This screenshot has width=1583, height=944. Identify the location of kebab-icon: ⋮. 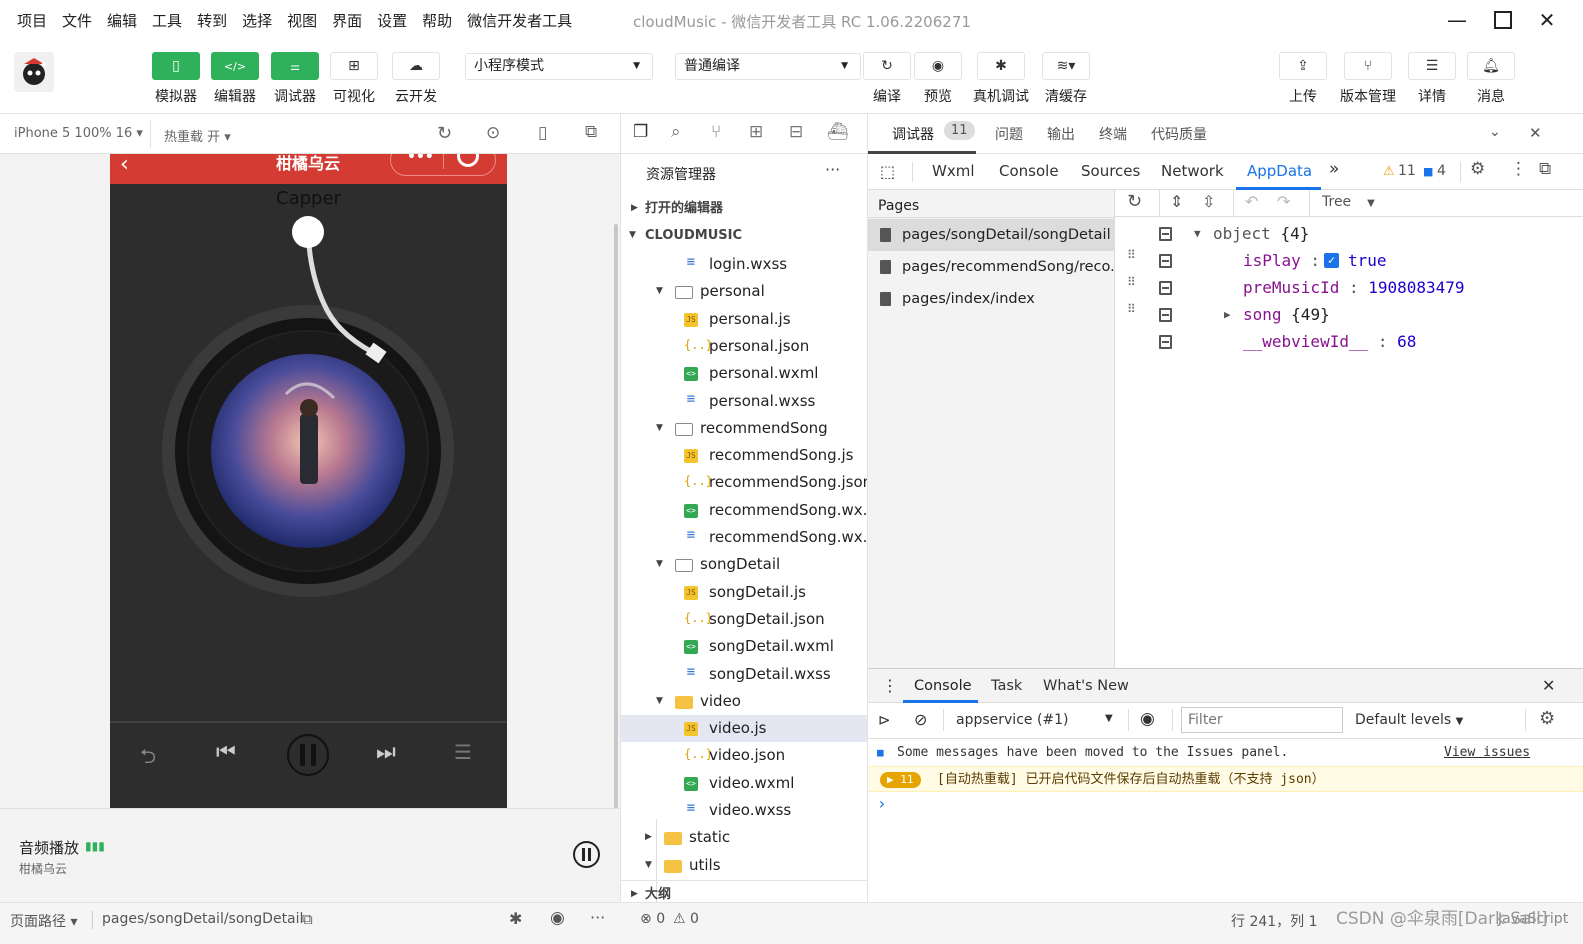
(1518, 169).